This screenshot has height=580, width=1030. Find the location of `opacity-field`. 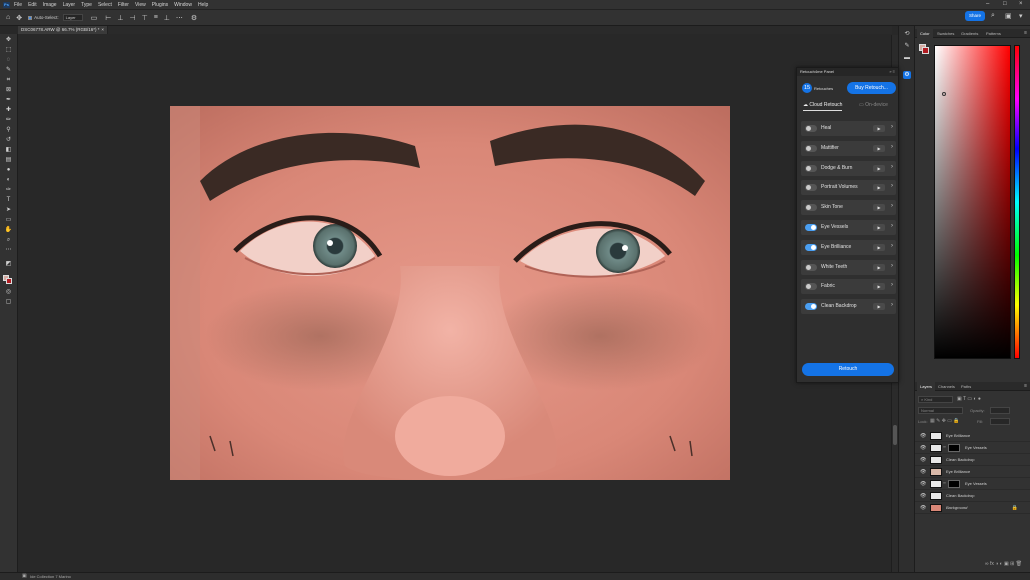

opacity-field is located at coordinates (1000, 410).